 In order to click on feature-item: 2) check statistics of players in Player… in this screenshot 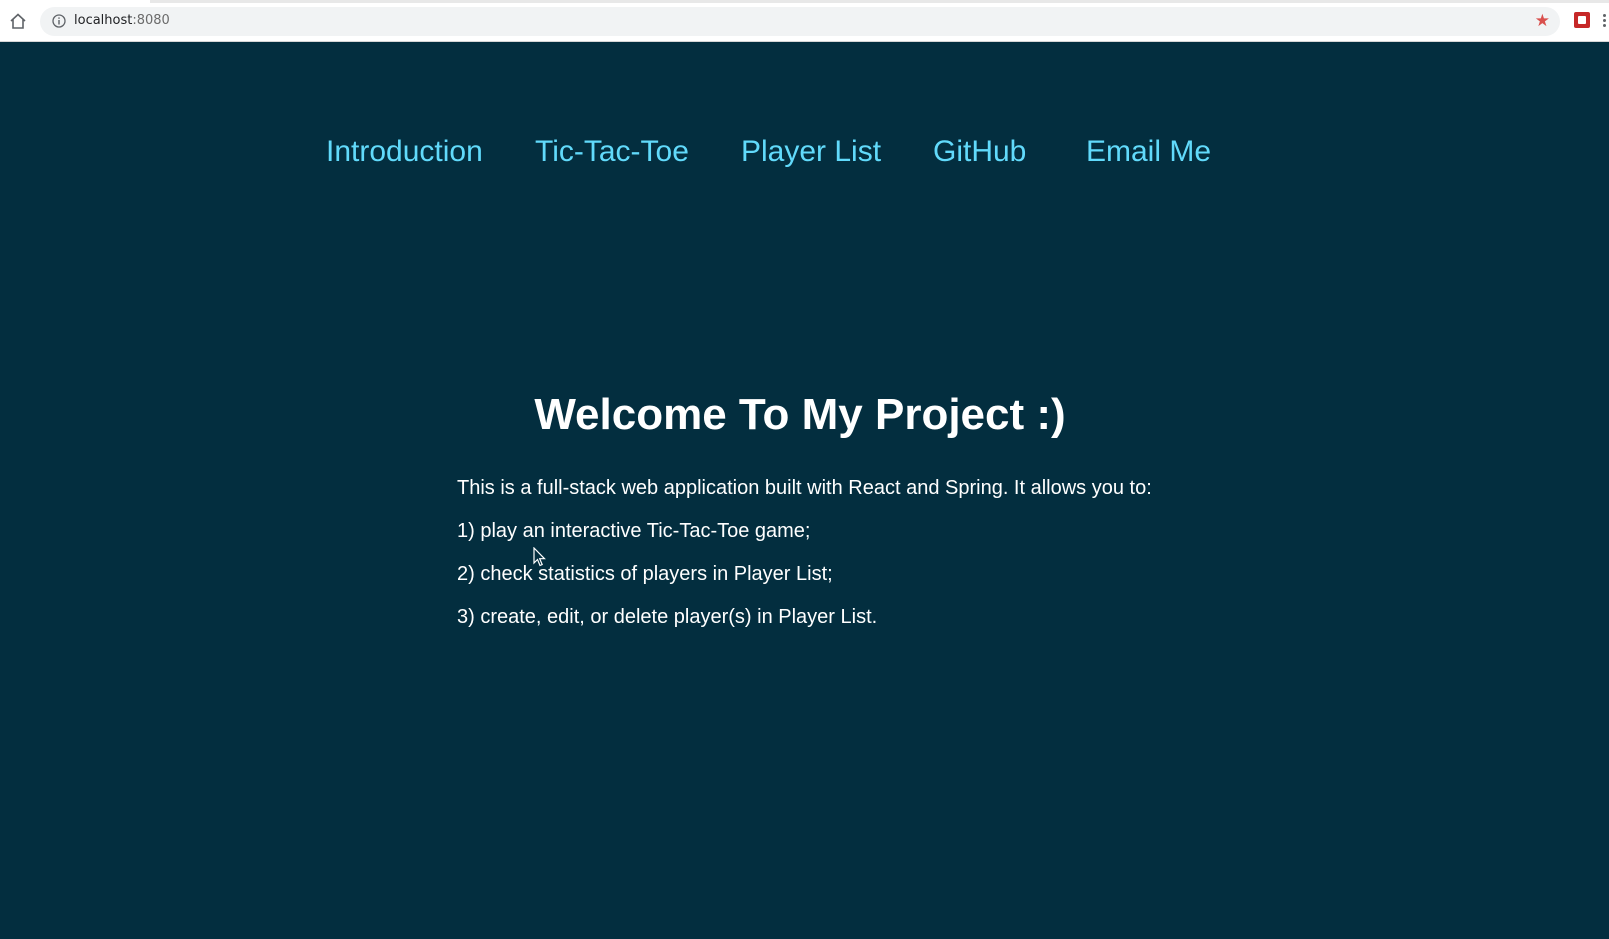, I will do `click(645, 574)`.